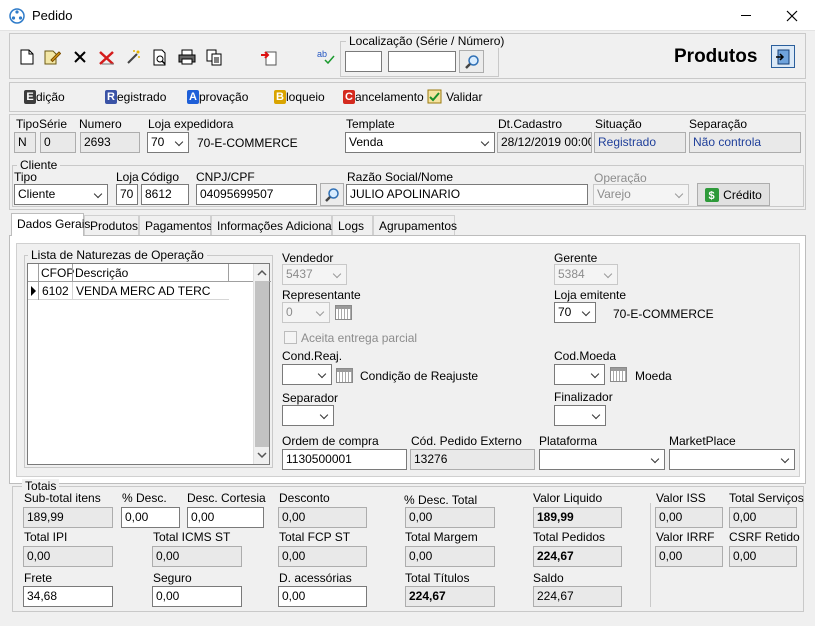 This screenshot has height=626, width=815. What do you see at coordinates (50, 224) in the screenshot?
I see `tab-dados-gerais: Dados Gerais` at bounding box center [50, 224].